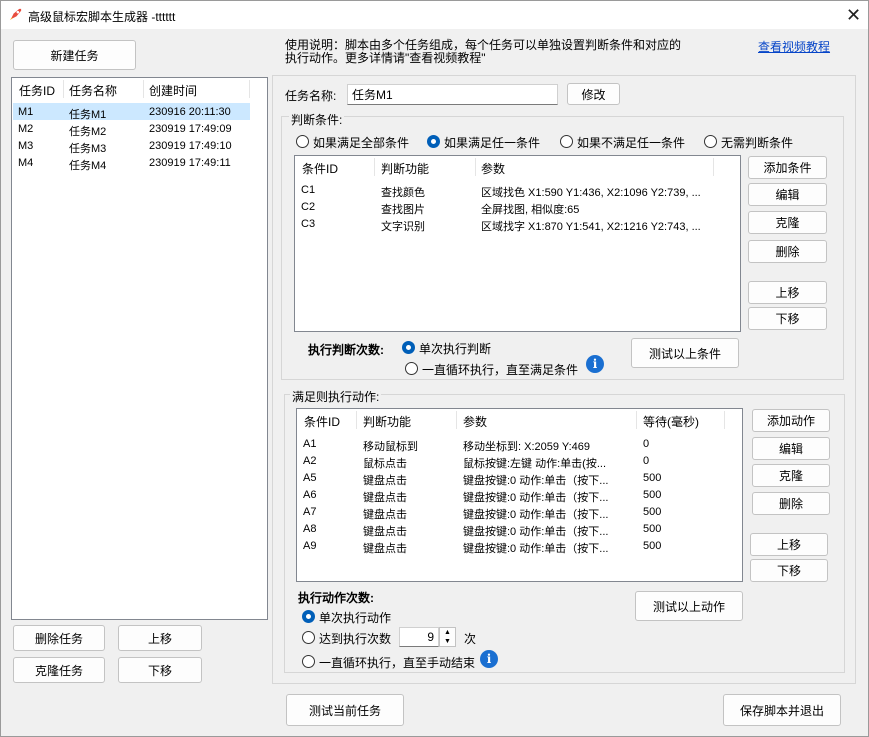  Describe the element at coordinates (782, 710) in the screenshot. I see `save-and-exit-button: 保存脚本并退出` at that location.